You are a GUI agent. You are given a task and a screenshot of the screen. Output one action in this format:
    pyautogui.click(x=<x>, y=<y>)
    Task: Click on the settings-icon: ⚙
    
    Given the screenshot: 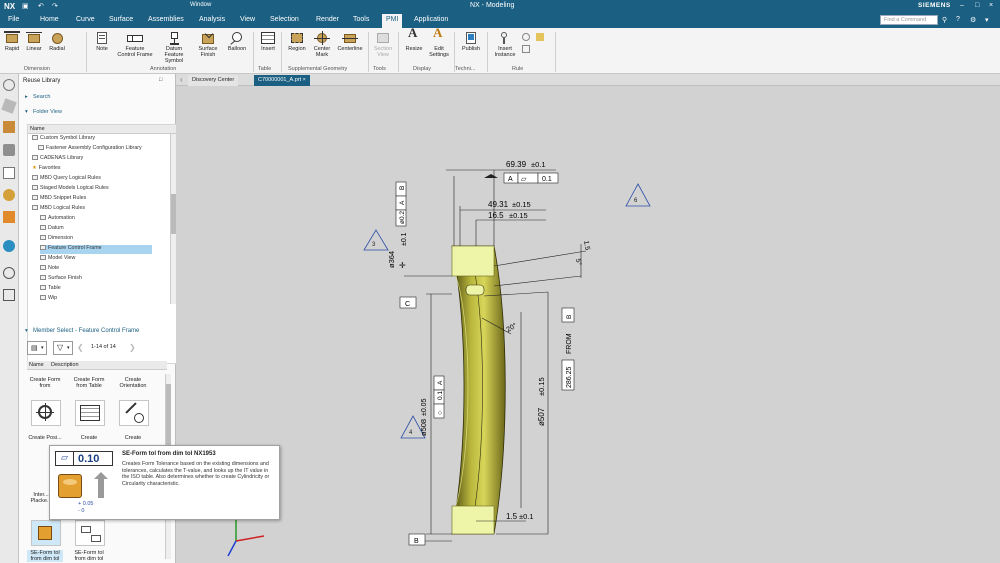 What is the action you would take?
    pyautogui.click(x=973, y=20)
    